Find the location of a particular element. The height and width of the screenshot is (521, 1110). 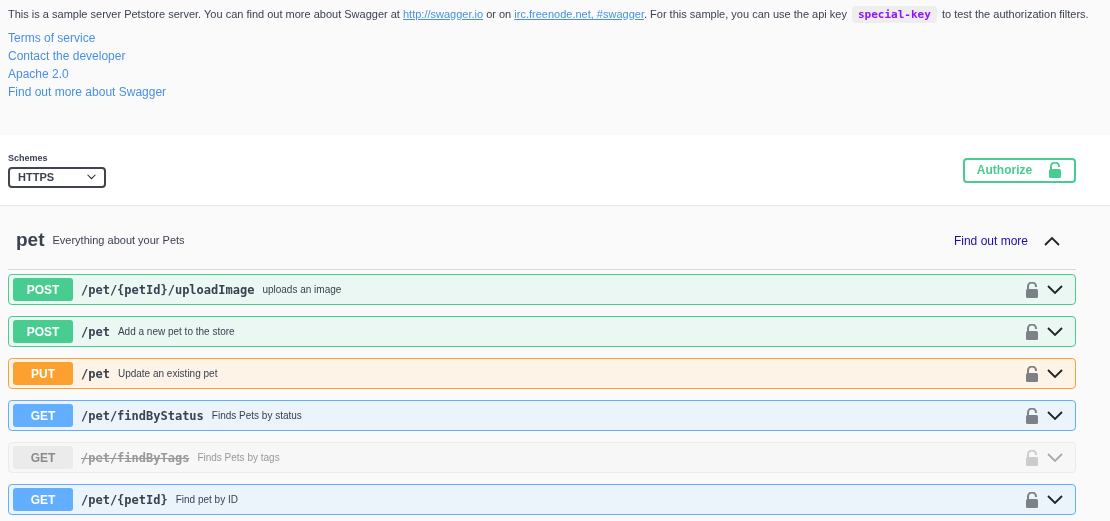

schemes-label: Schemes is located at coordinates (28, 159).